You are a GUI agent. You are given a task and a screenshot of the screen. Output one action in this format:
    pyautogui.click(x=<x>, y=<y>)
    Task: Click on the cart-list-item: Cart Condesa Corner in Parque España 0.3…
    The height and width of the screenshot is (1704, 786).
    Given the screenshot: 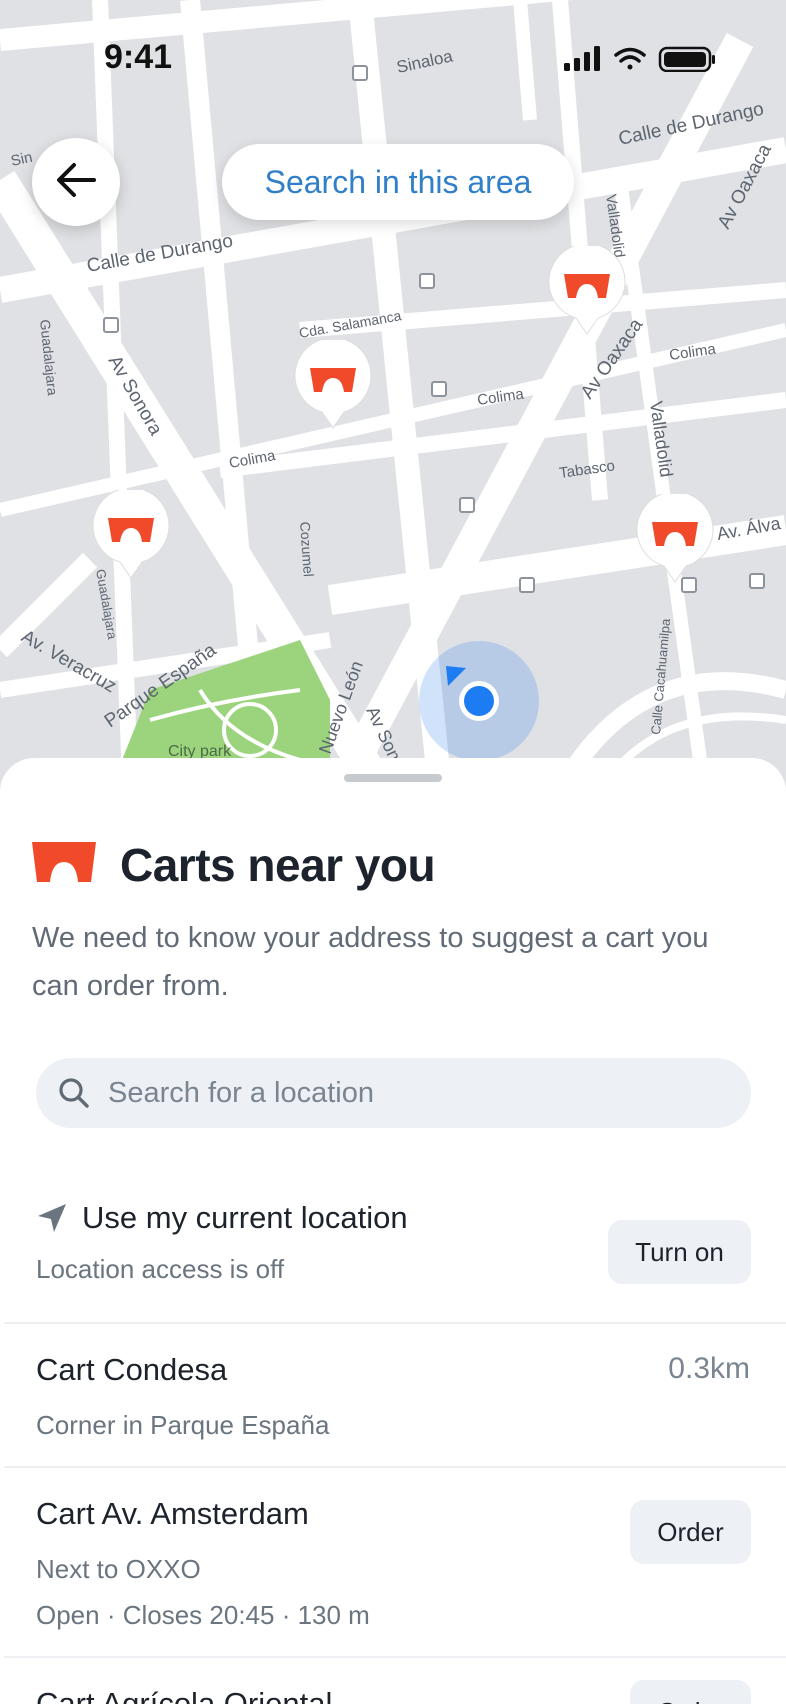 What is the action you would take?
    pyautogui.click(x=393, y=1394)
    